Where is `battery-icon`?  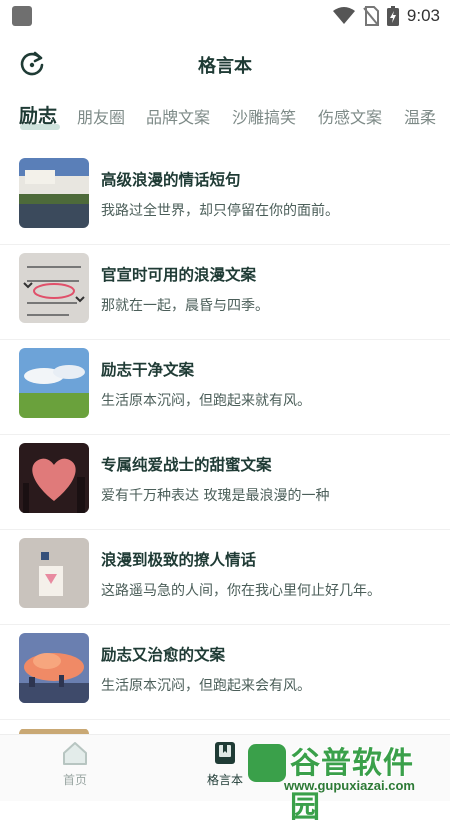 battery-icon is located at coordinates (392, 16).